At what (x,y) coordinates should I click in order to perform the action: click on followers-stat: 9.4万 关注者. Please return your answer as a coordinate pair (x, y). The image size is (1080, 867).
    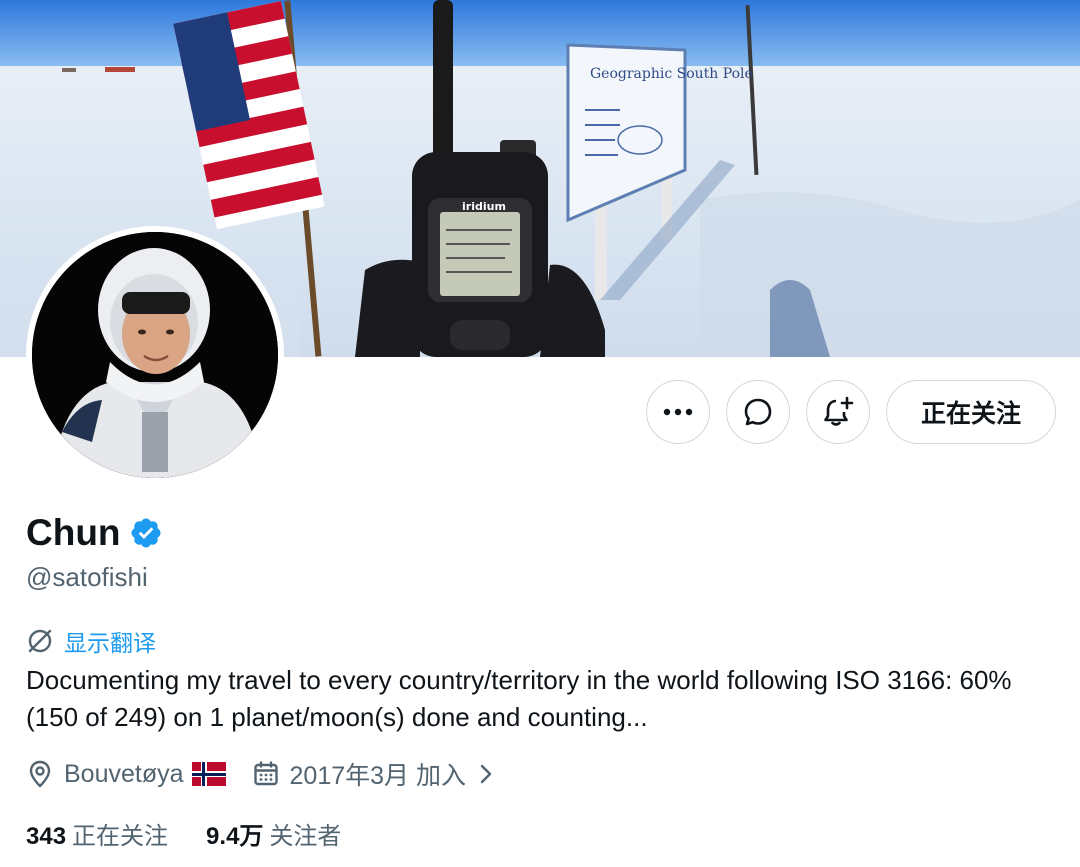
    Looking at the image, I should click on (273, 833).